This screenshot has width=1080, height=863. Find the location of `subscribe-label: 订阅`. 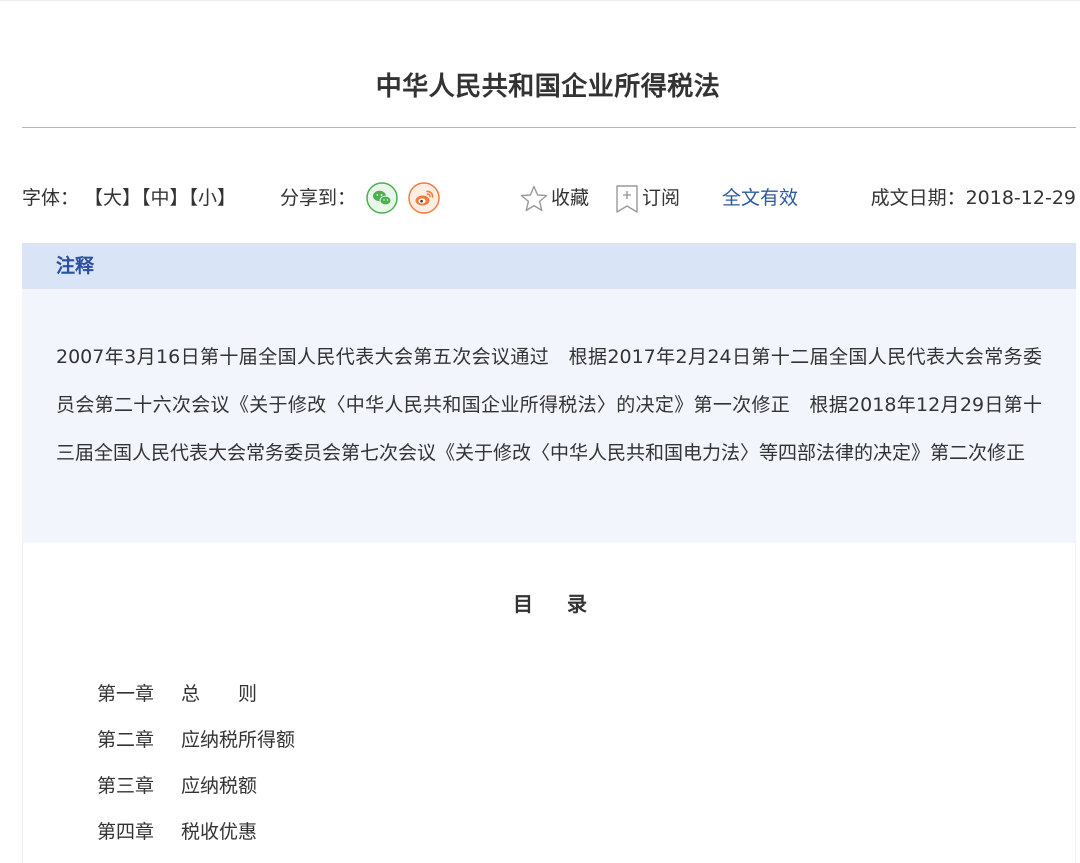

subscribe-label: 订阅 is located at coordinates (661, 198).